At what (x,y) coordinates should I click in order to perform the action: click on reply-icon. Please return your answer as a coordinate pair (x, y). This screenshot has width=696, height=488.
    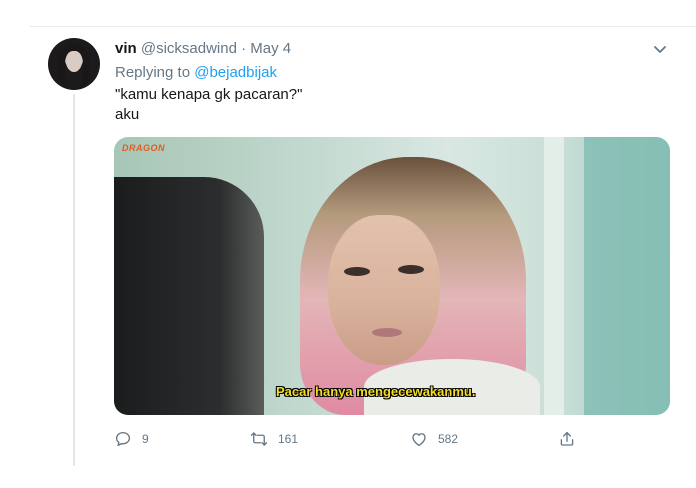
    Looking at the image, I should click on (123, 439).